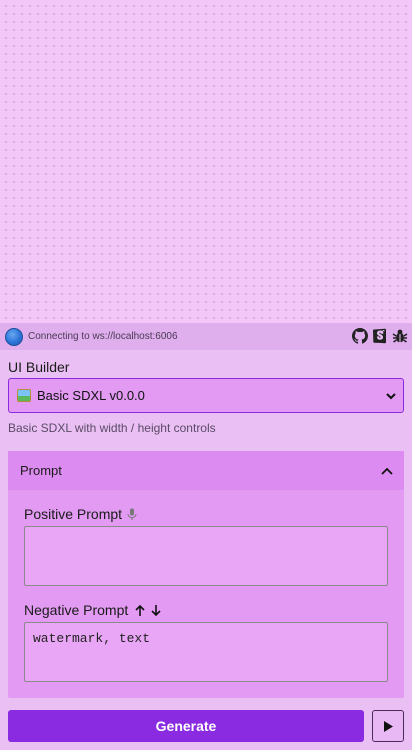 The height and width of the screenshot is (750, 412). I want to click on status-bar: Connecting to ws://localhost:6006, so click(206, 336).